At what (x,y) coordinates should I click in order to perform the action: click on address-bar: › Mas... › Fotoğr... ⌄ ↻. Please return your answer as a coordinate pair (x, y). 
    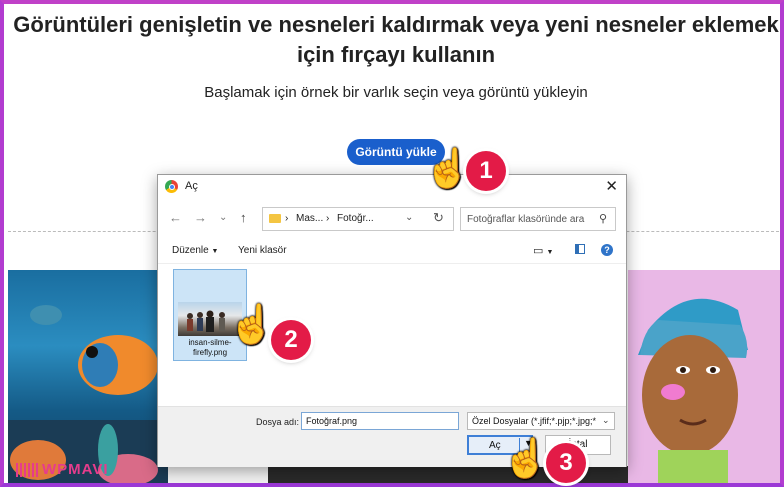
    Looking at the image, I should click on (358, 219).